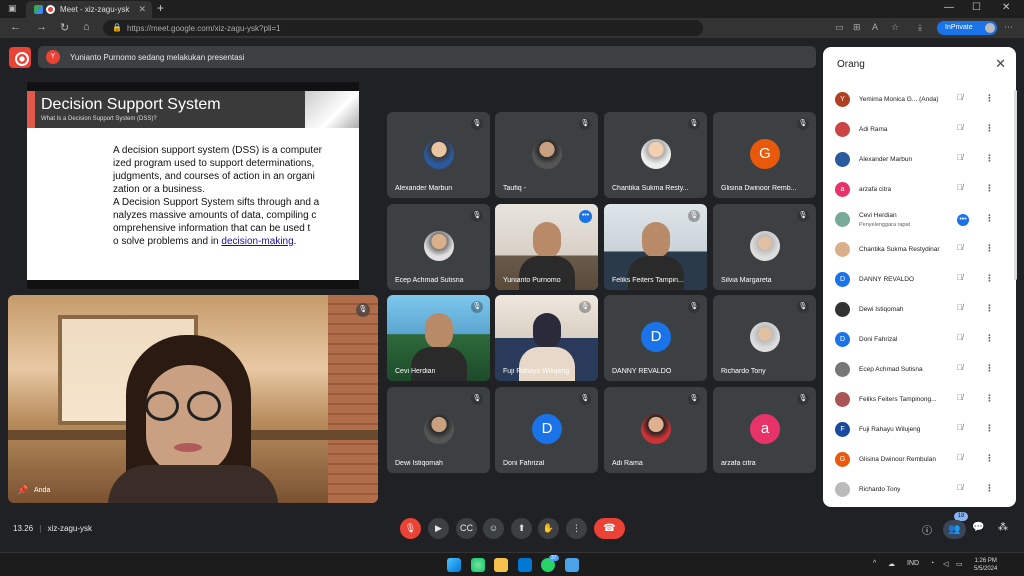 This screenshot has width=1024, height=576. Describe the element at coordinates (932, 563) in the screenshot. I see `wifi-icon: ◔` at that location.